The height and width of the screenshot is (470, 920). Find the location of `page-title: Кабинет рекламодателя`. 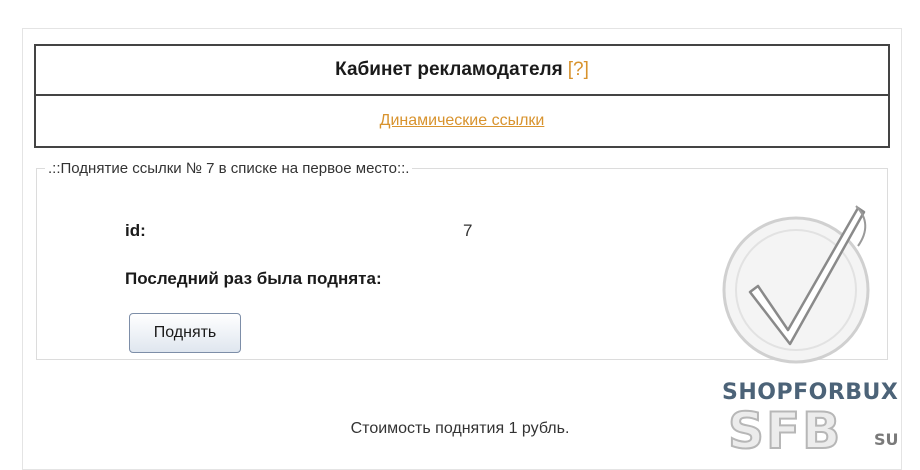

page-title: Кабинет рекламодателя is located at coordinates (449, 69).